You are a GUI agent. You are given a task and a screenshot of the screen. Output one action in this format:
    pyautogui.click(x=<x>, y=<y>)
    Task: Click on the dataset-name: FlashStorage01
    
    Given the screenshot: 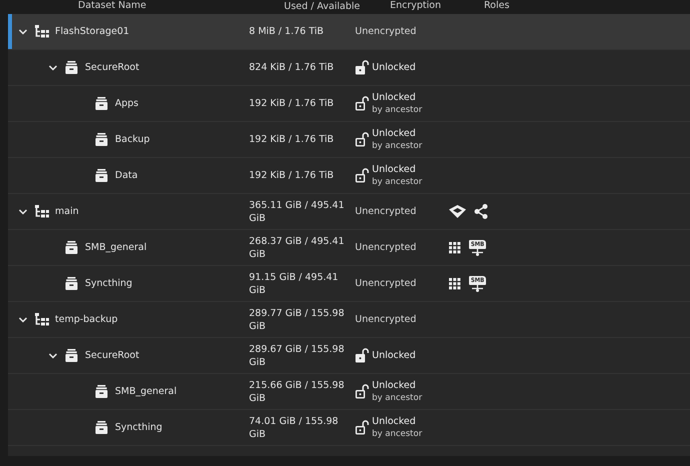 What is the action you would take?
    pyautogui.click(x=92, y=31)
    